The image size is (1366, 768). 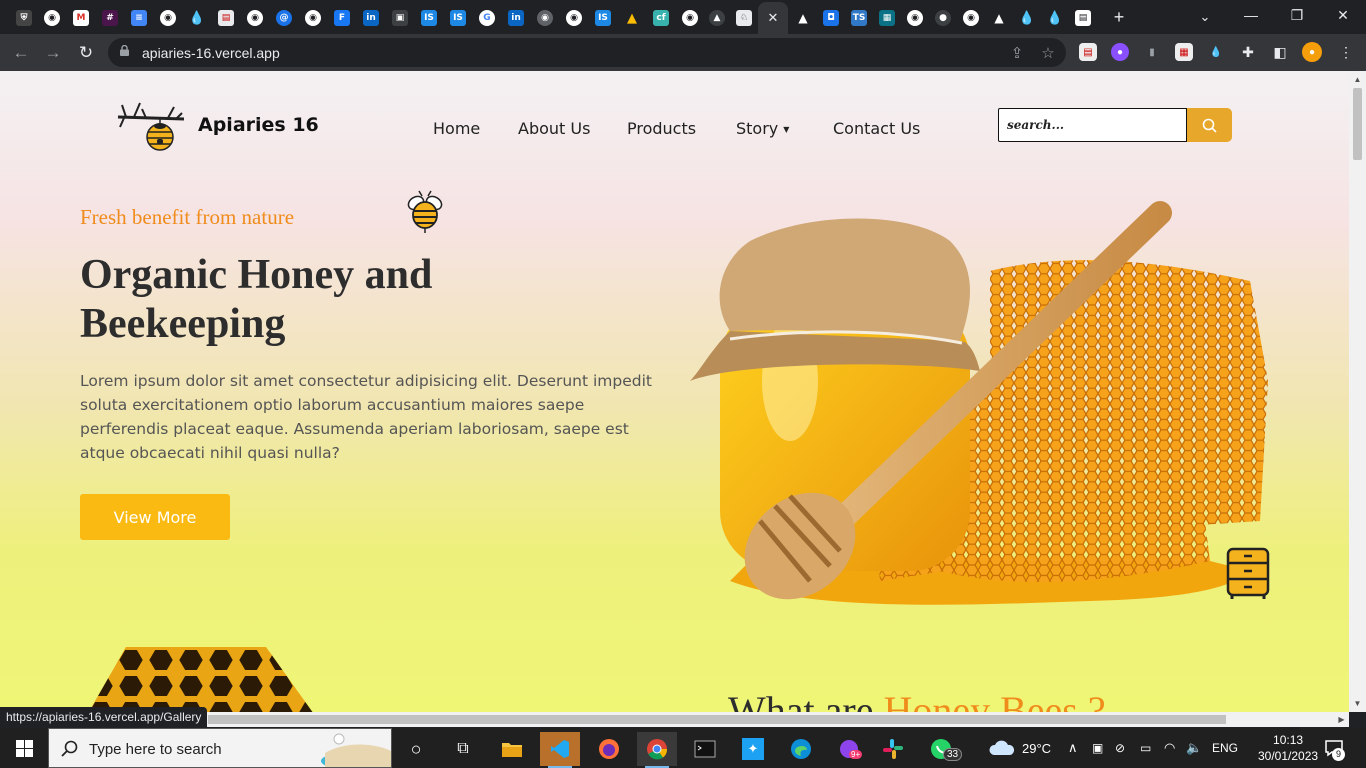 I want to click on messenger-icon: 9+, so click(x=849, y=749).